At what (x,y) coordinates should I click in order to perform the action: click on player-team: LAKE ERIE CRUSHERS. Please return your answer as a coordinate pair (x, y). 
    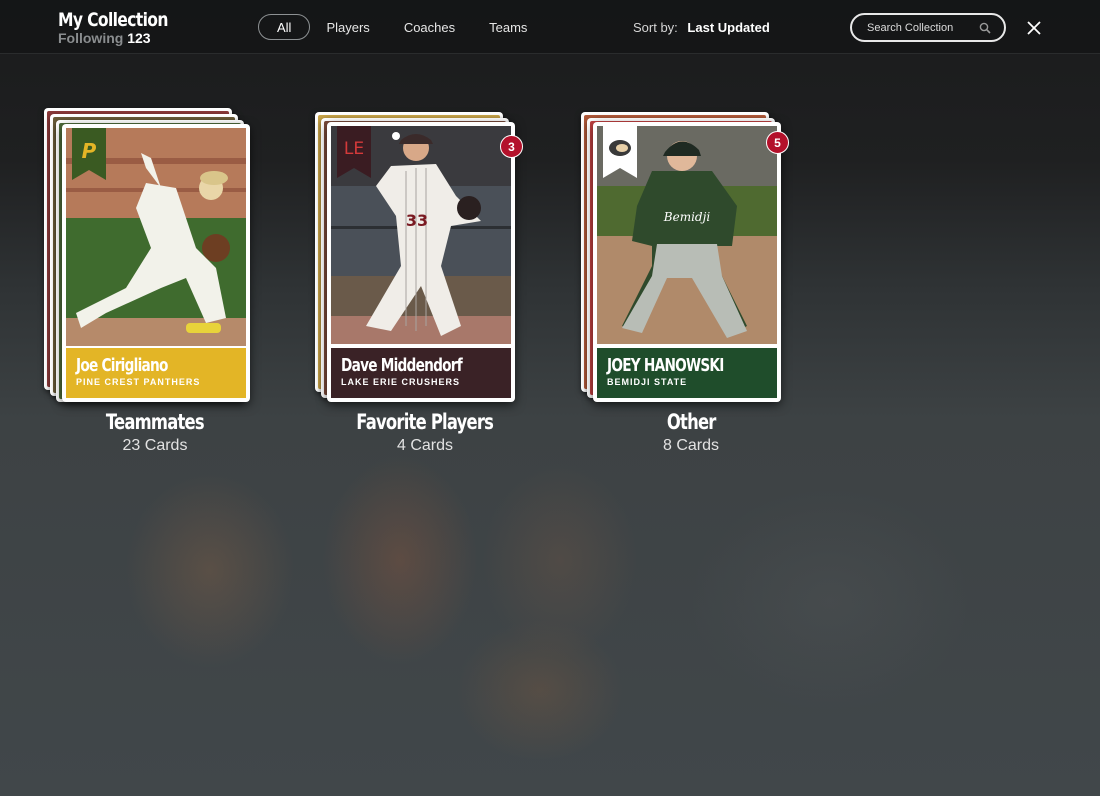
    Looking at the image, I should click on (401, 382).